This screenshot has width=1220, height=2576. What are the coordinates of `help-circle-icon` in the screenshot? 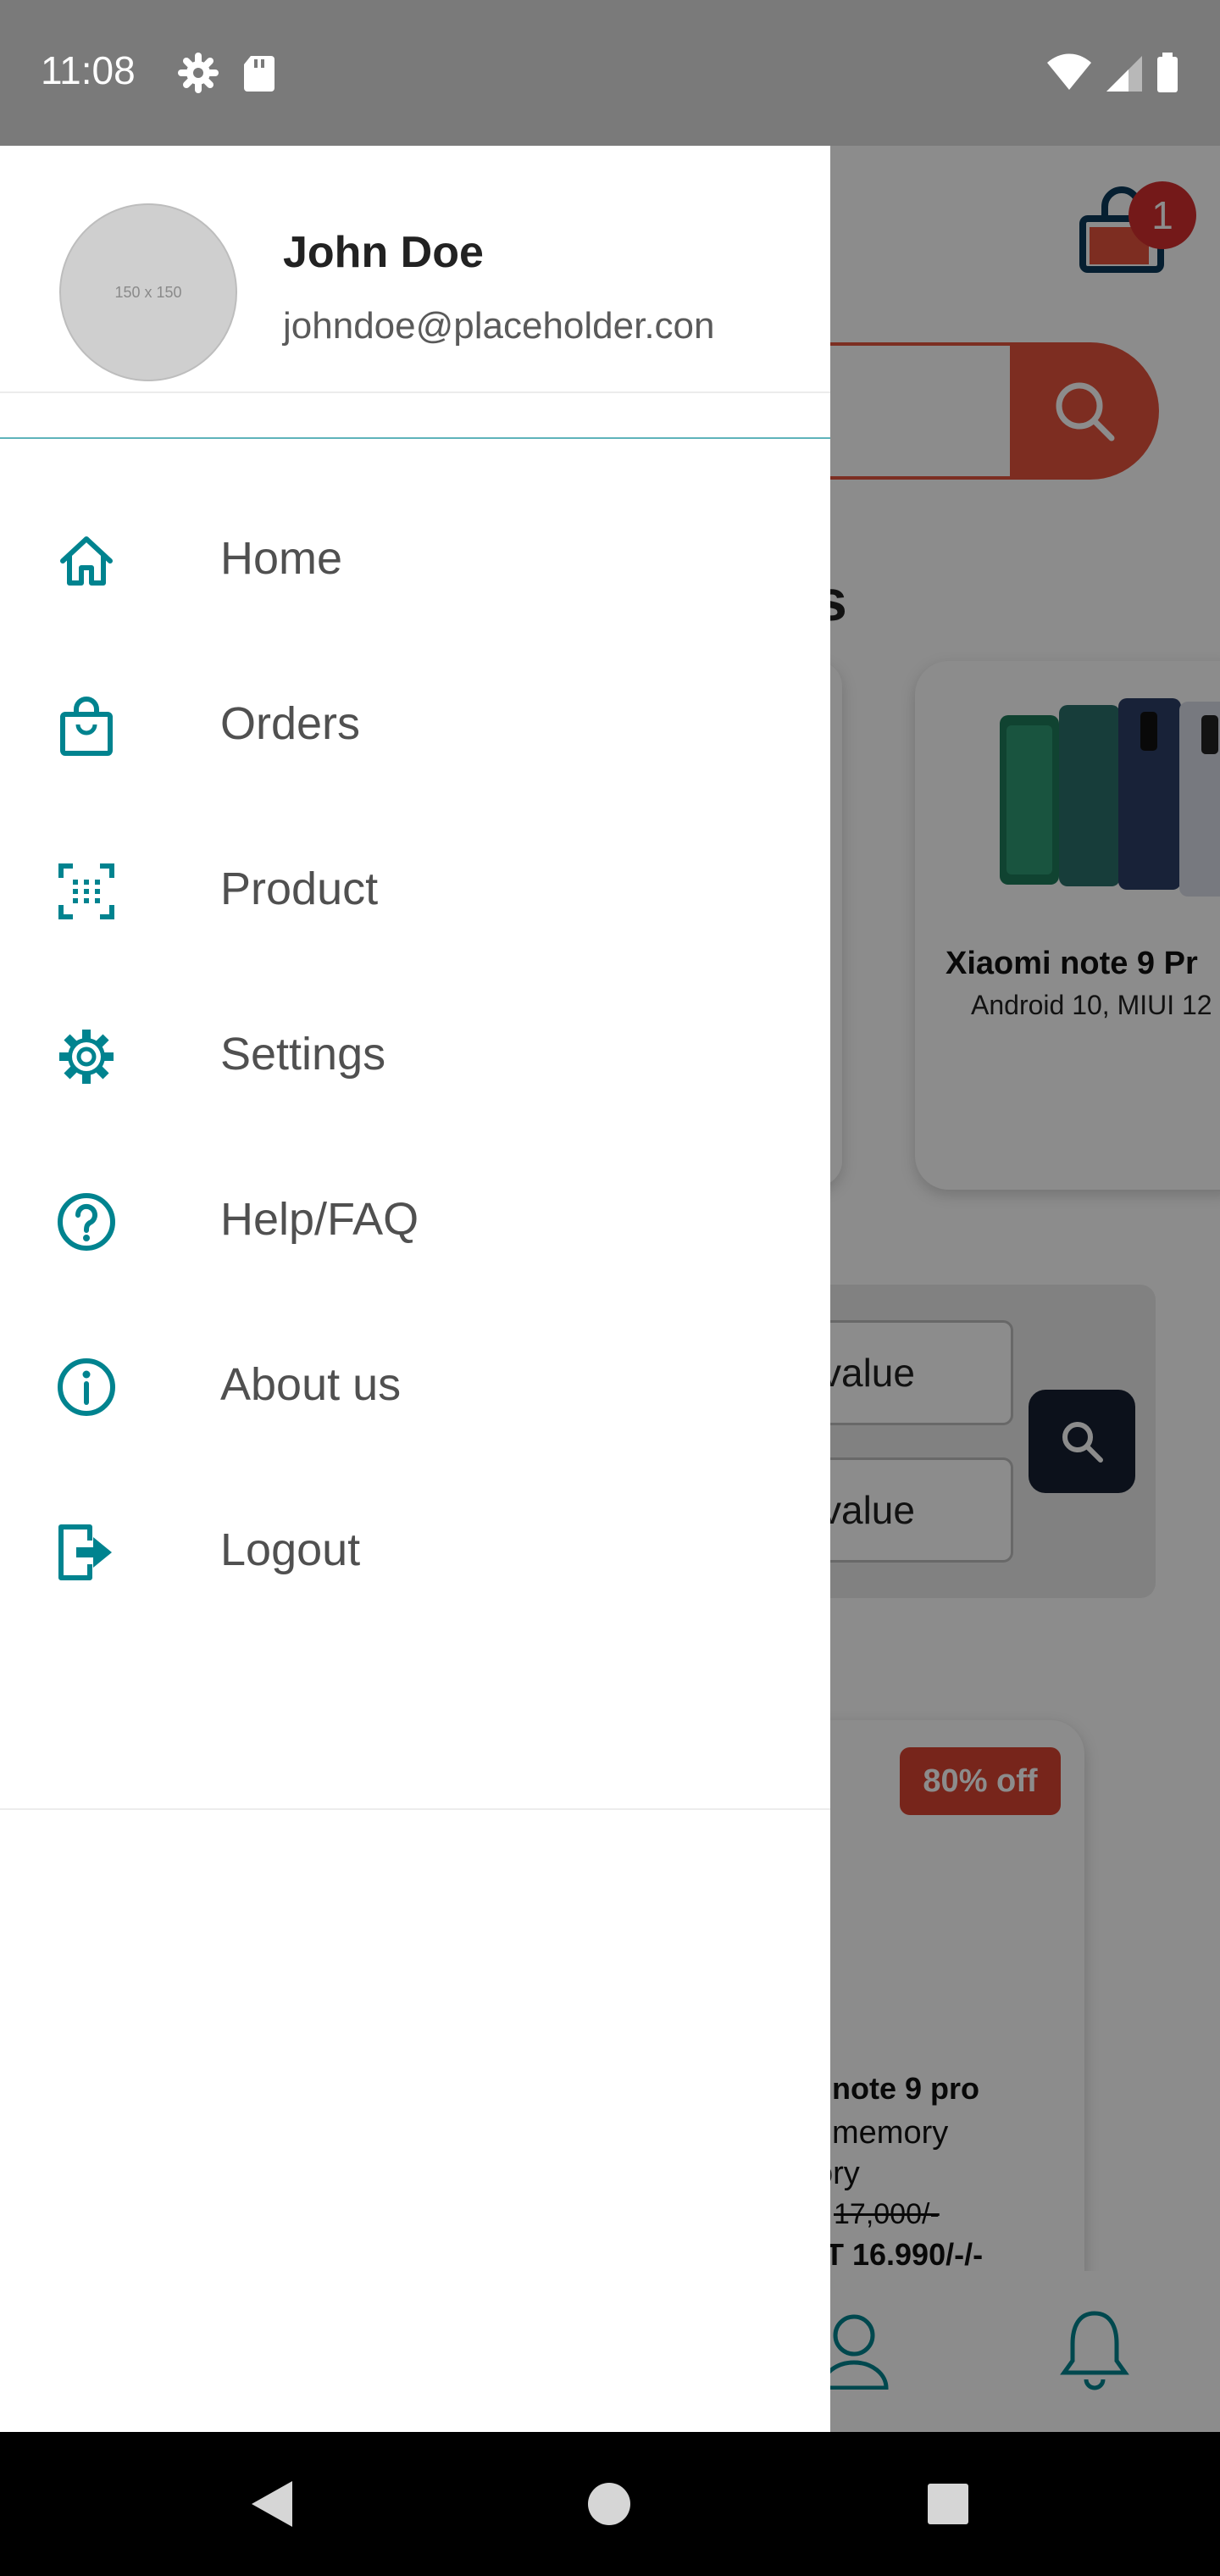 It's located at (86, 1222).